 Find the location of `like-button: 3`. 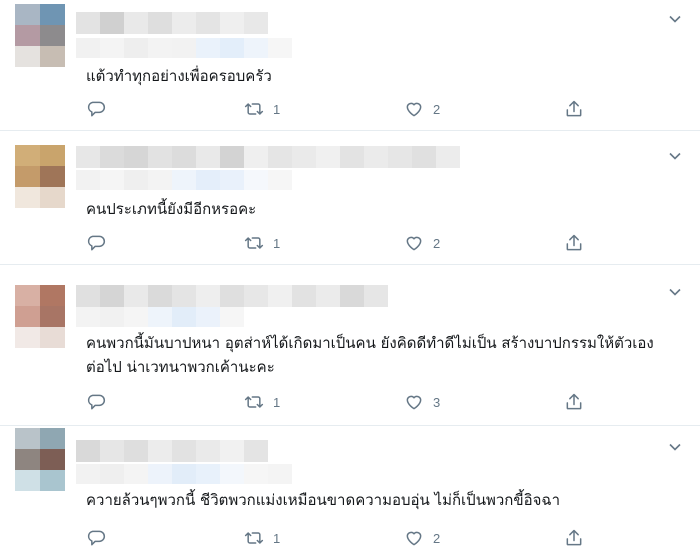

like-button: 3 is located at coordinates (422, 402).